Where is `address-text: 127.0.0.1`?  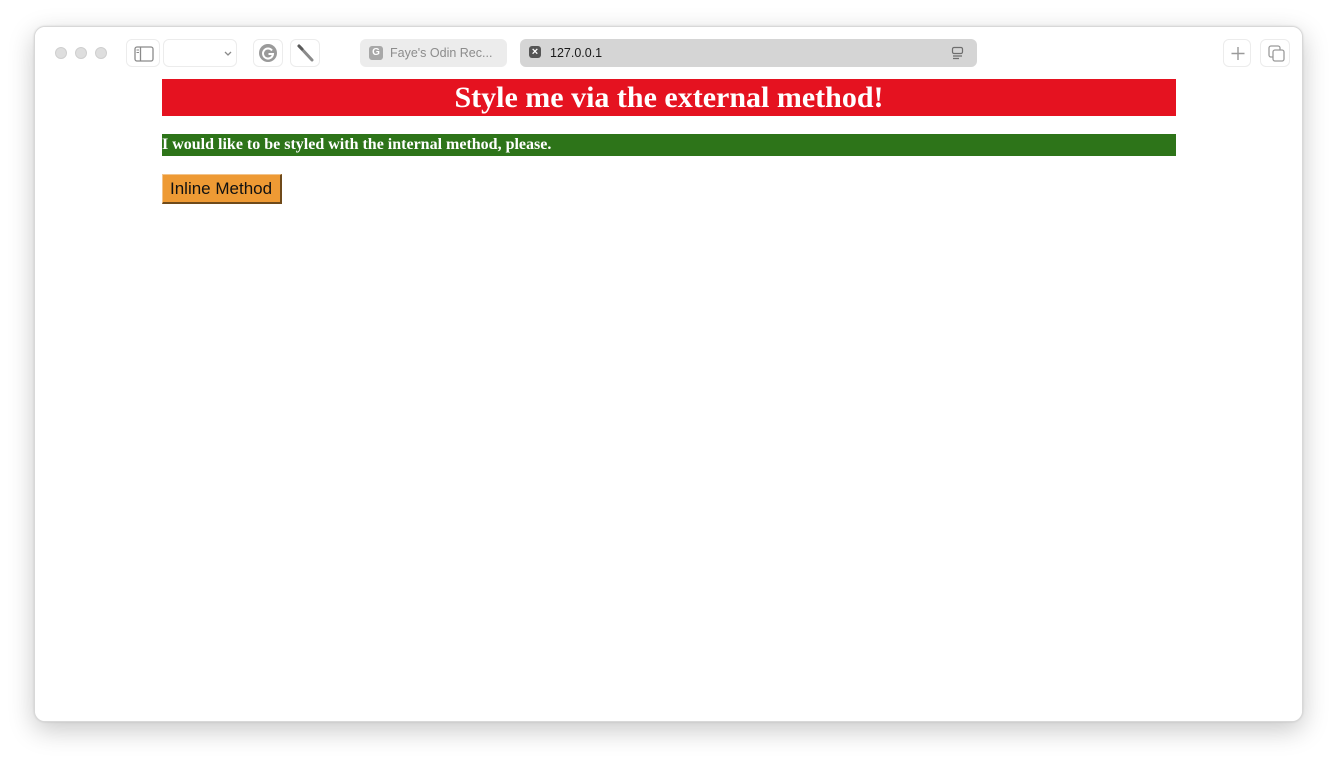
address-text: 127.0.0.1 is located at coordinates (576, 53).